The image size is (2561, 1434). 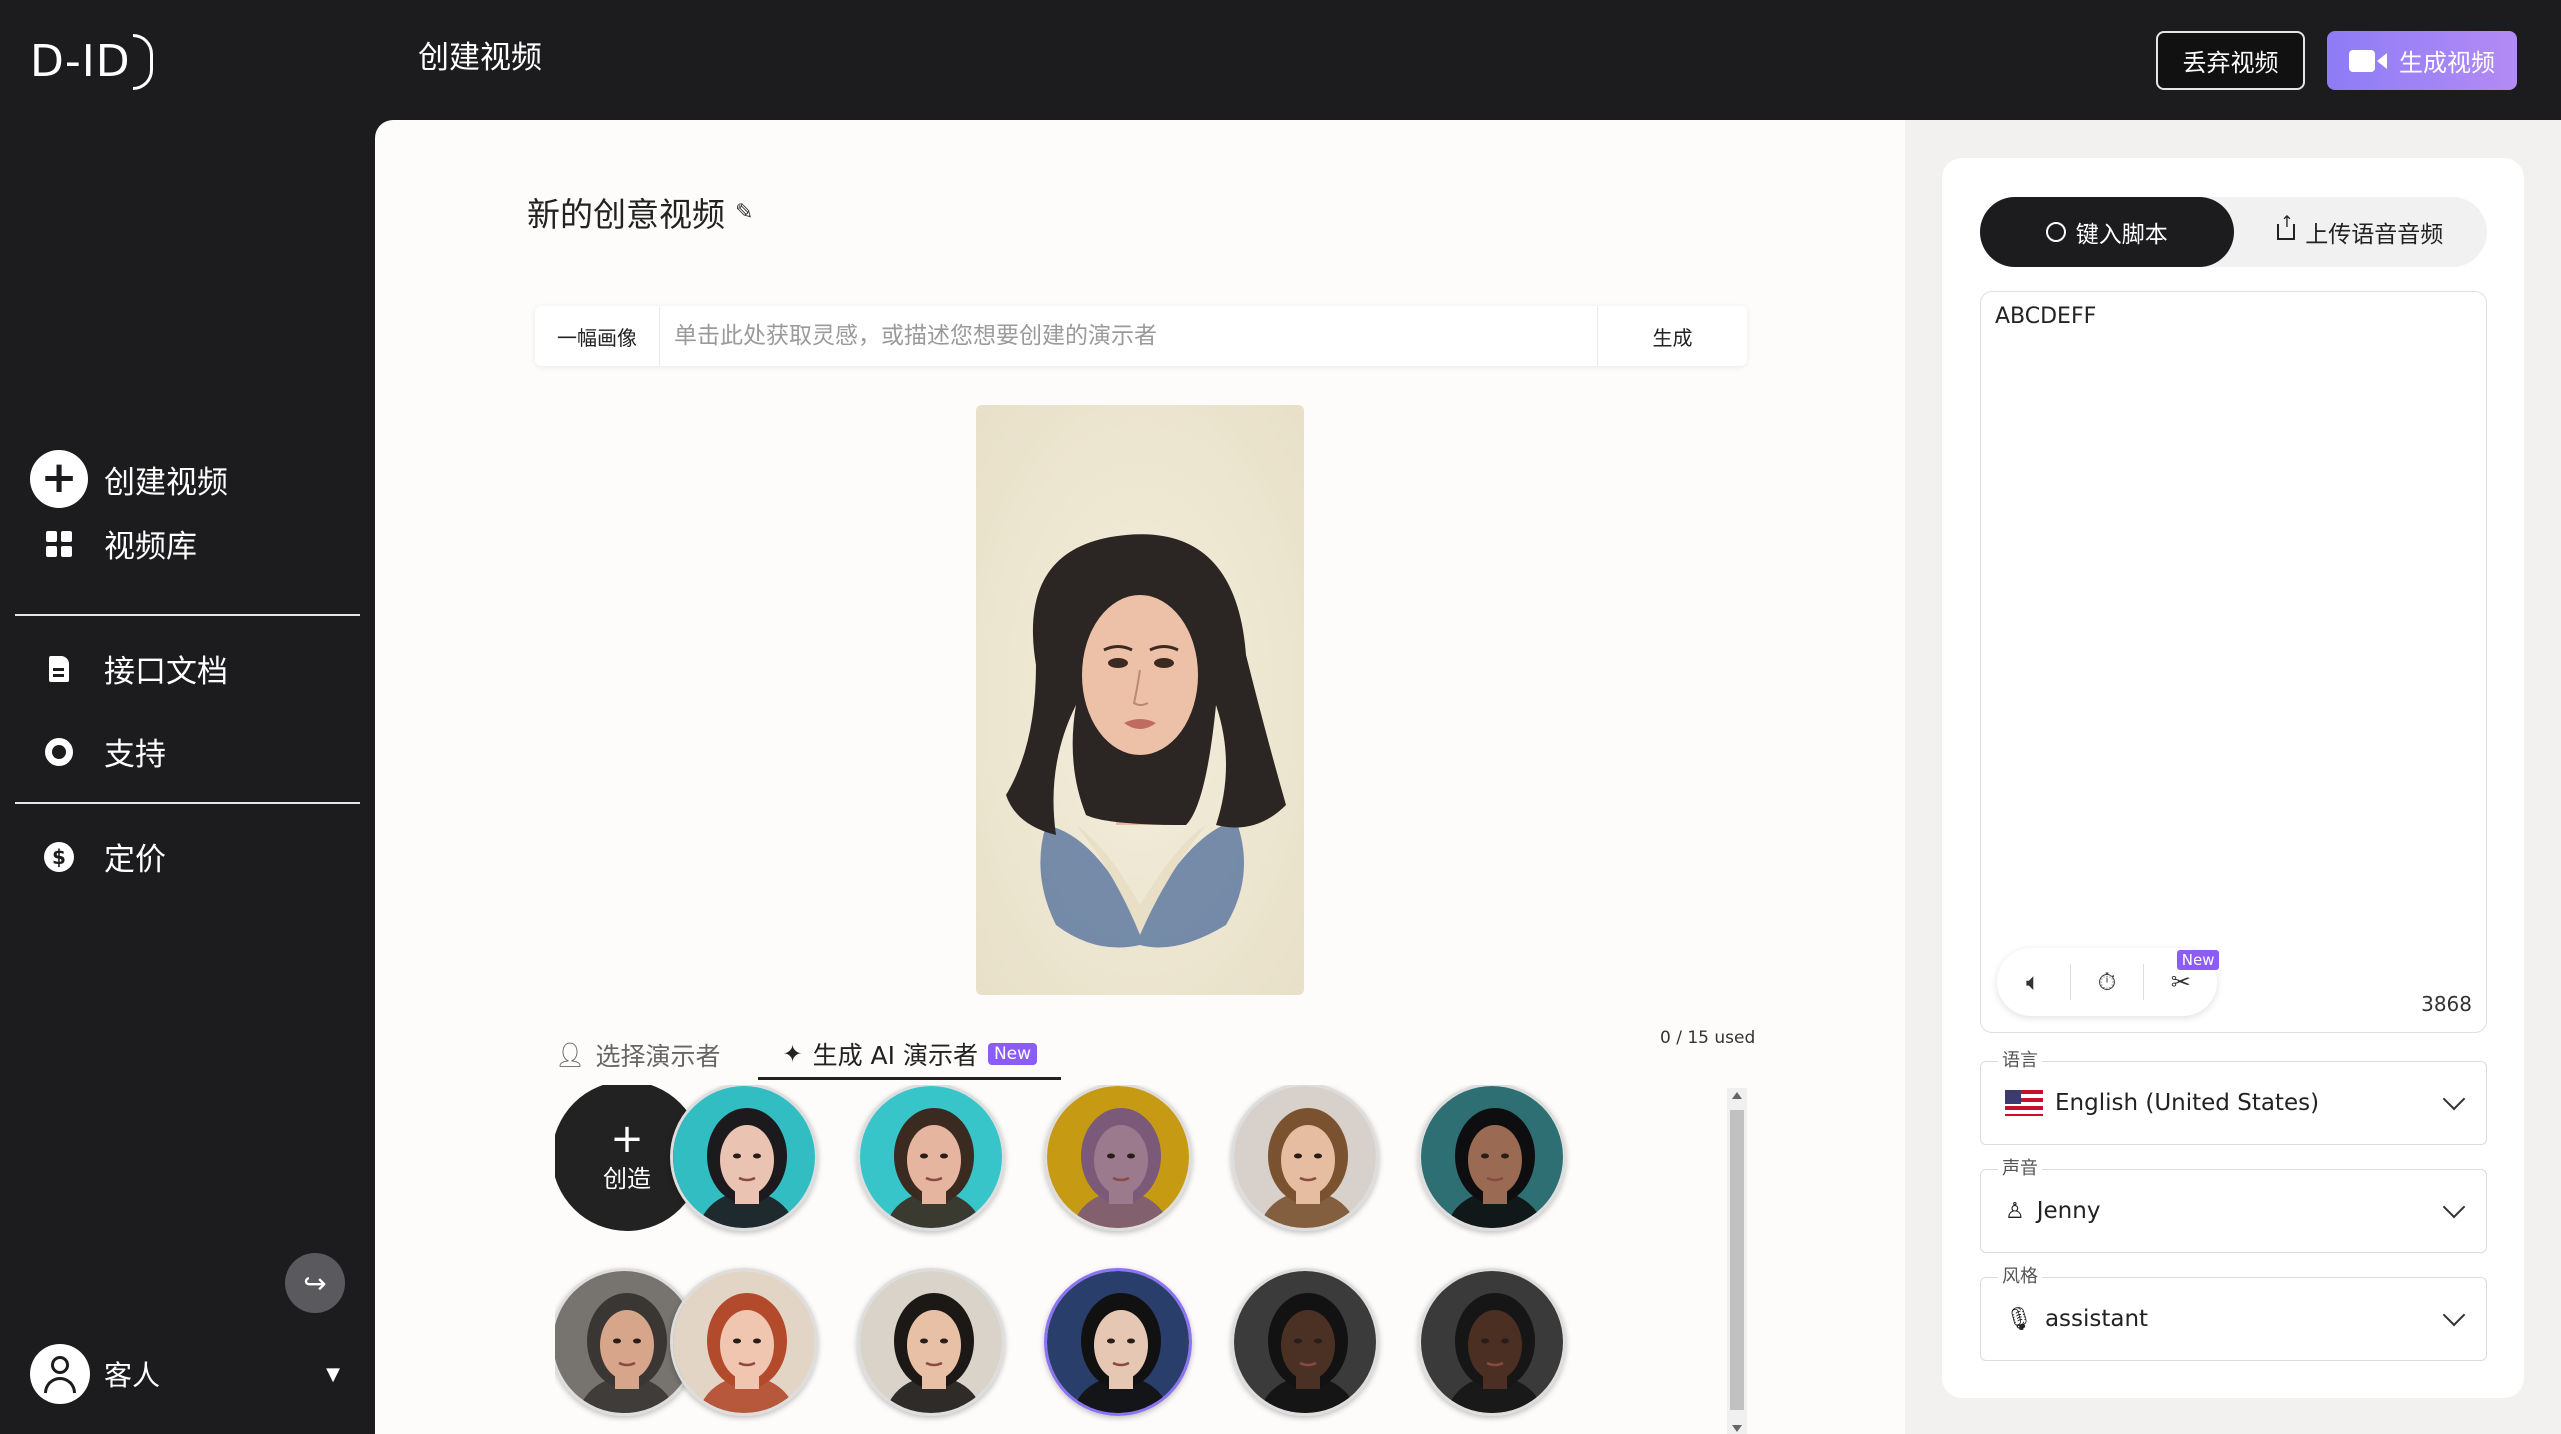 What do you see at coordinates (2233, 1211) in the screenshot?
I see `voice-select: ♙ Jenny` at bounding box center [2233, 1211].